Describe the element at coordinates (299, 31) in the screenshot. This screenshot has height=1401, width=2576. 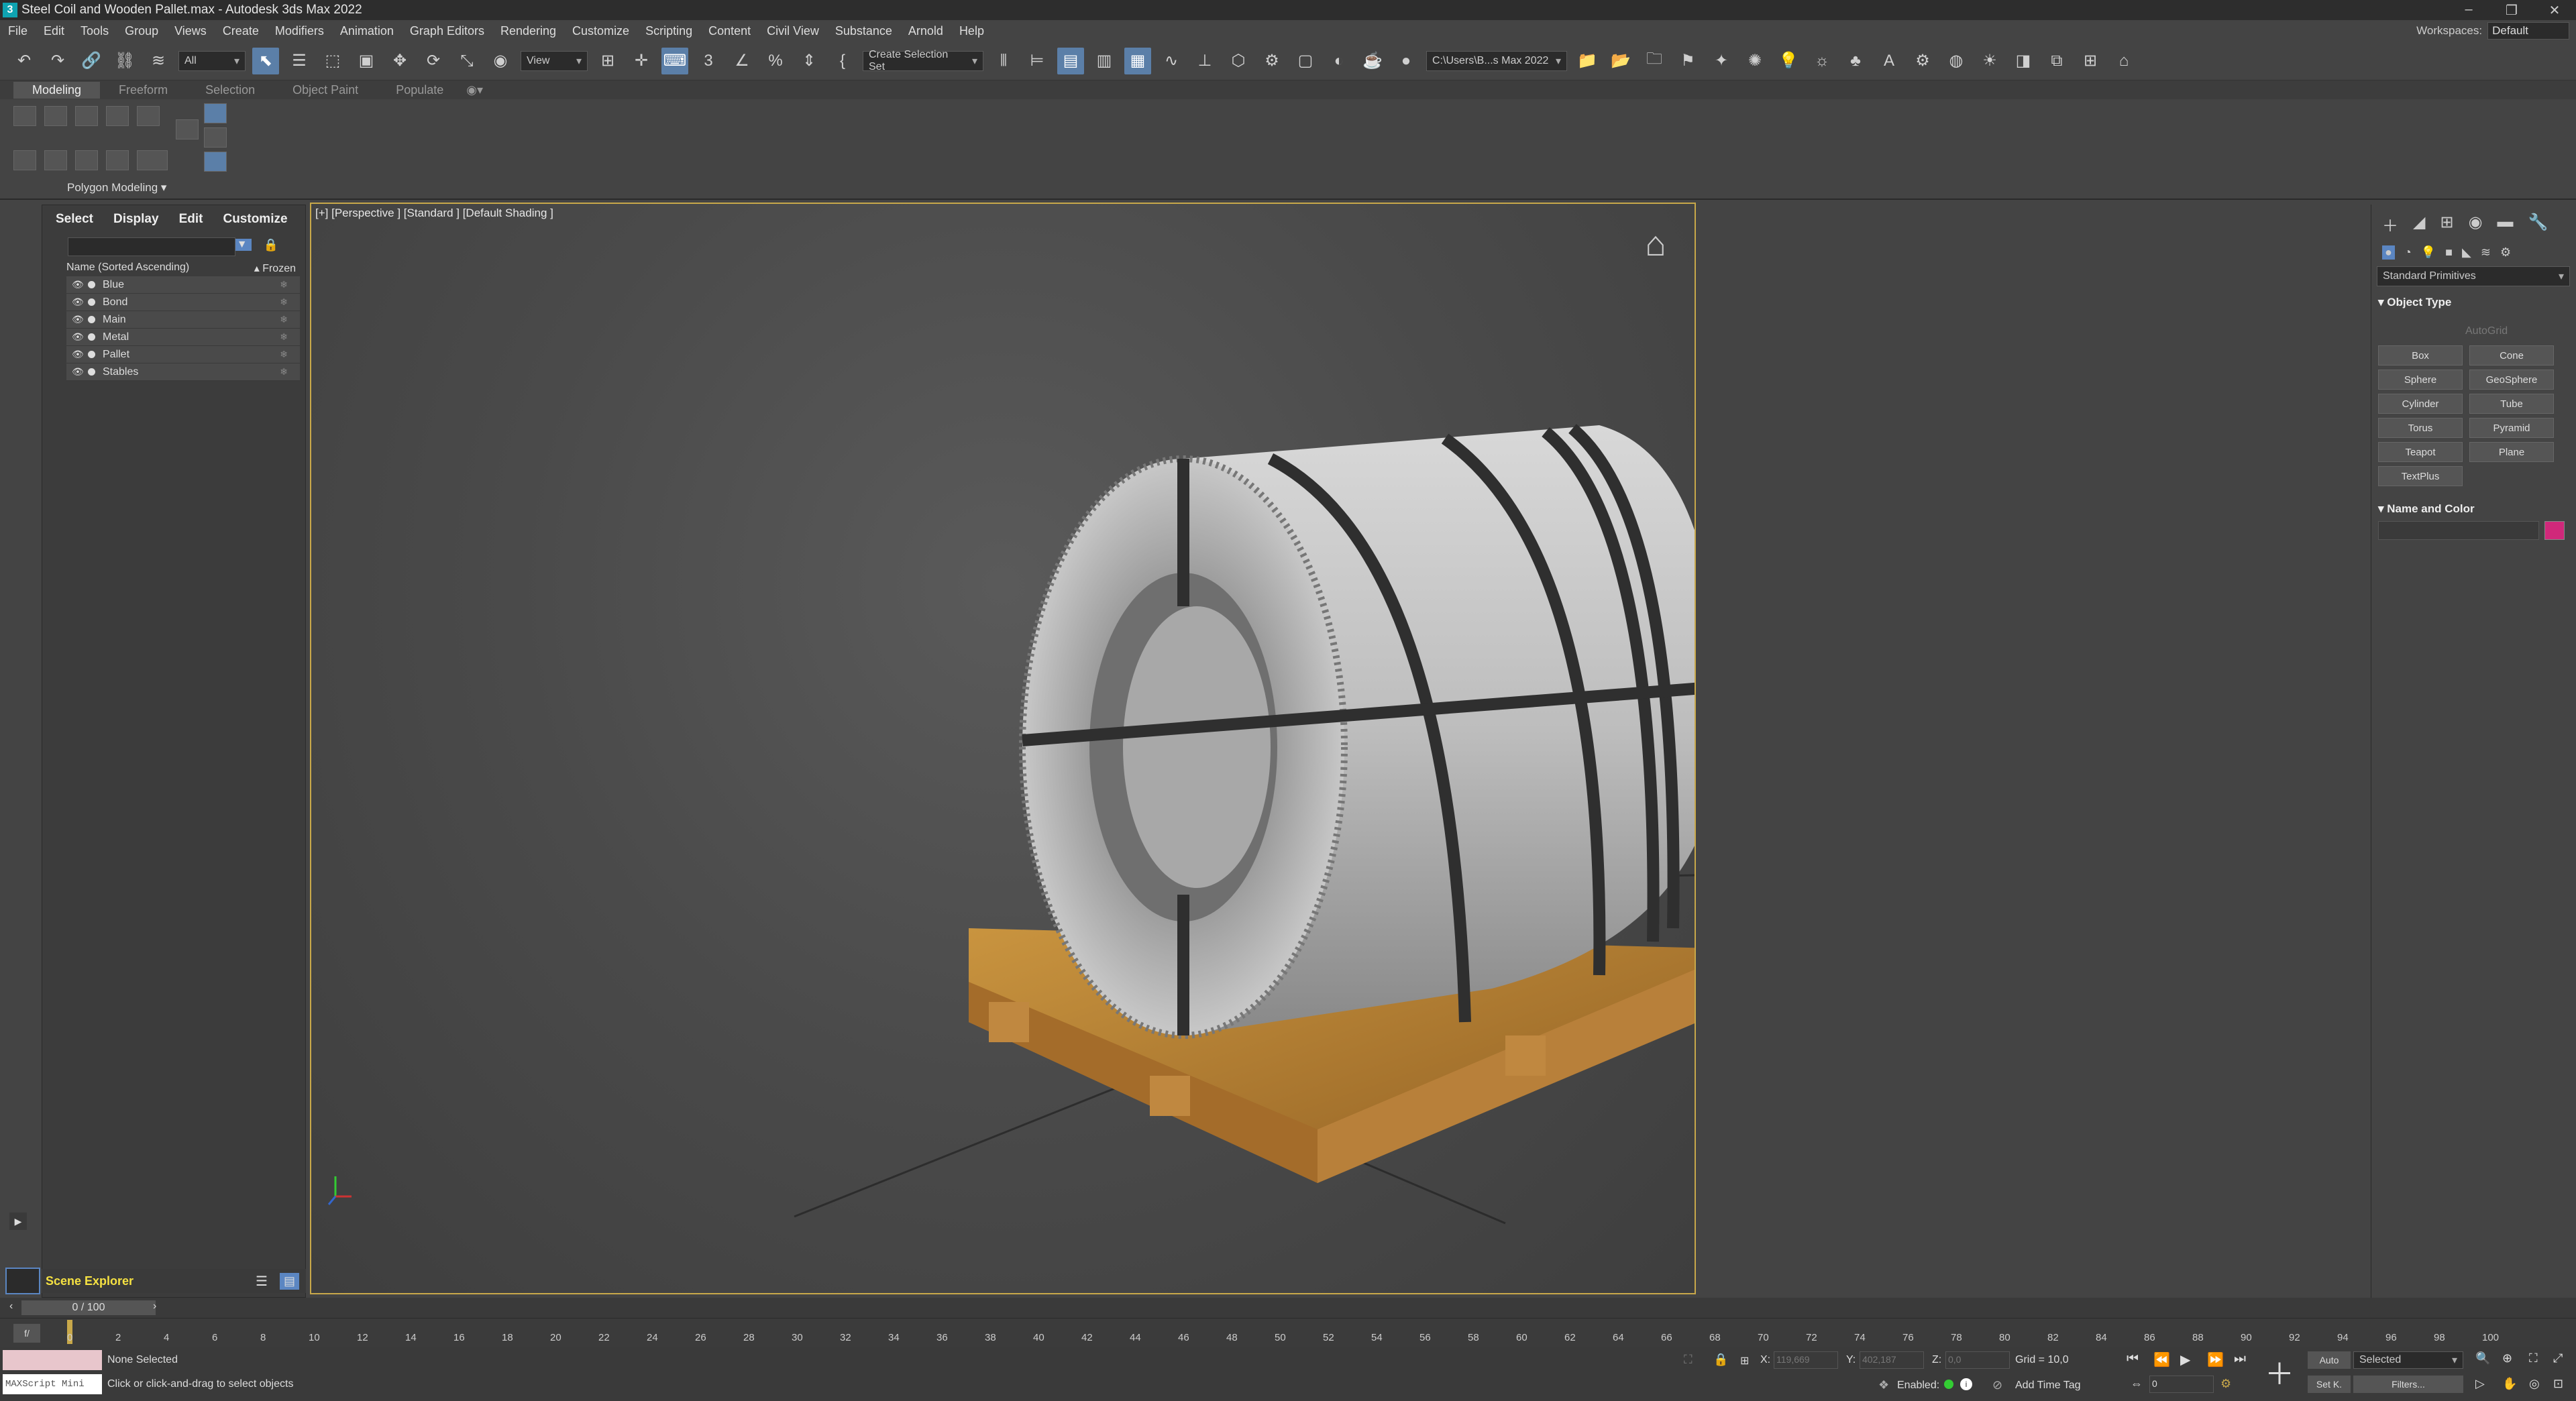
I see `menu-modifiers: Modifiers` at that location.